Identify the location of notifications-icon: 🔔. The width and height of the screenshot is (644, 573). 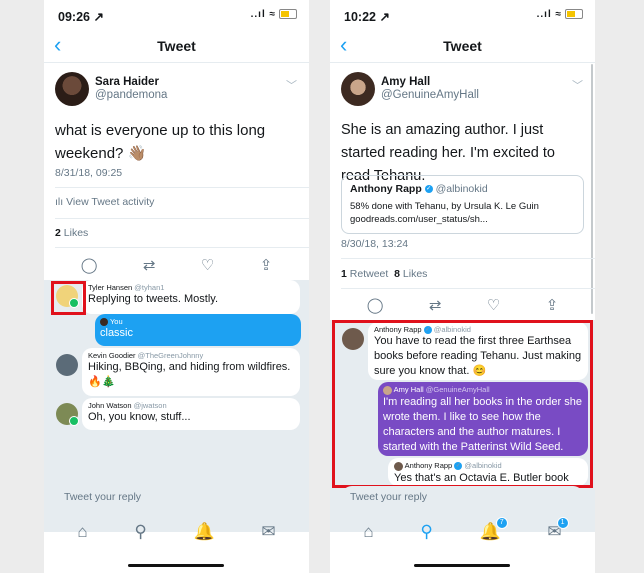
(204, 531).